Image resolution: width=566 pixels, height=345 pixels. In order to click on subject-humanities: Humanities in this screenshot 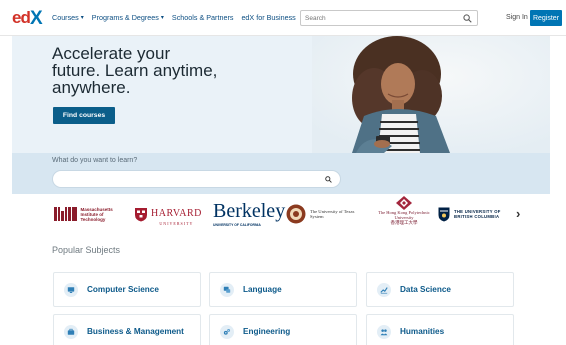, I will do `click(440, 329)`.